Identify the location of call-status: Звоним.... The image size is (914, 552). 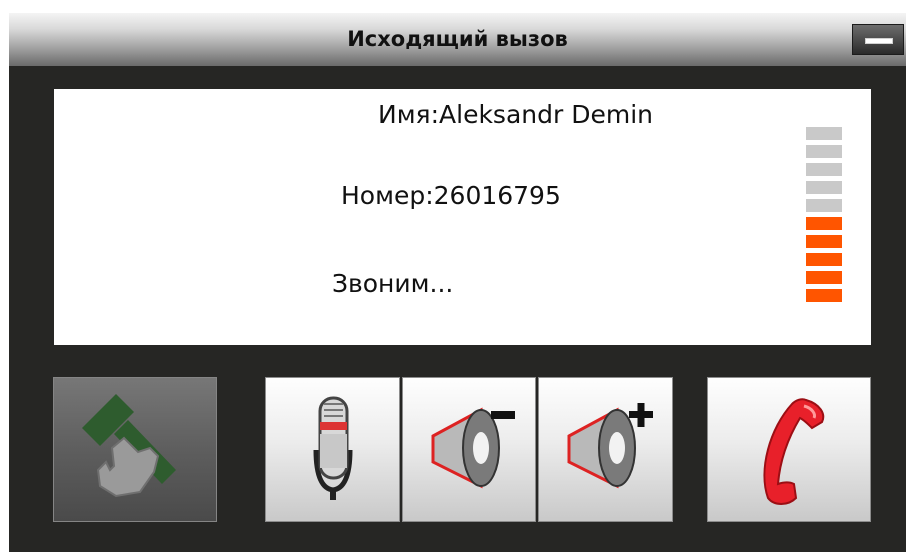
(393, 283).